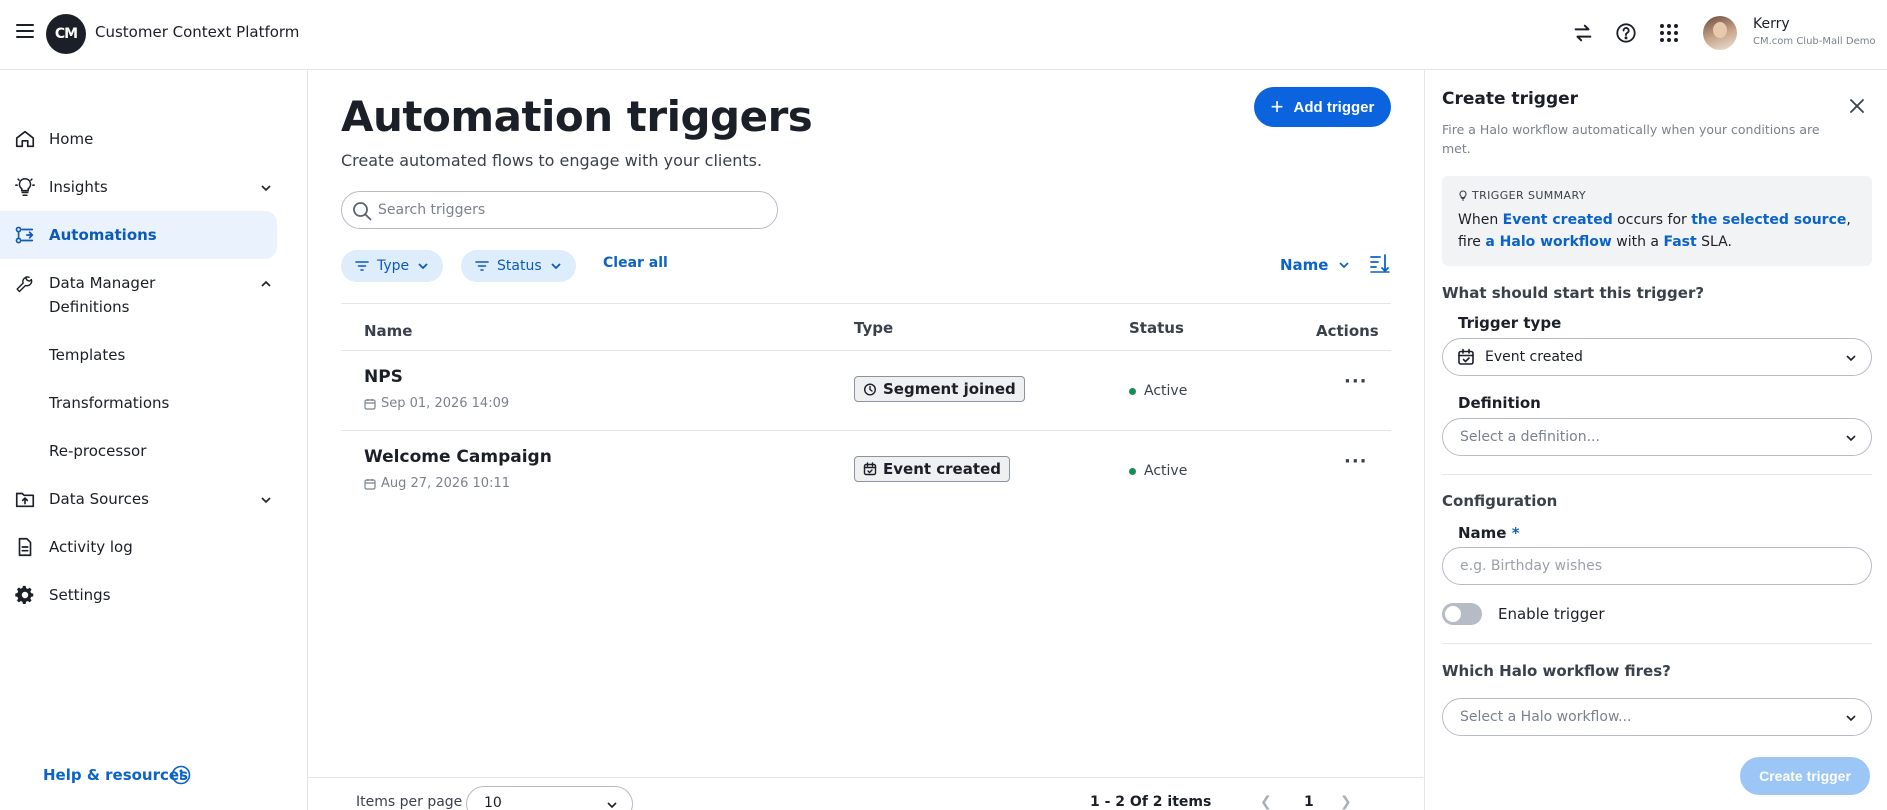 Image resolution: width=1887 pixels, height=810 pixels. I want to click on sidebar-item-data-sources: Data Sources, so click(138, 499).